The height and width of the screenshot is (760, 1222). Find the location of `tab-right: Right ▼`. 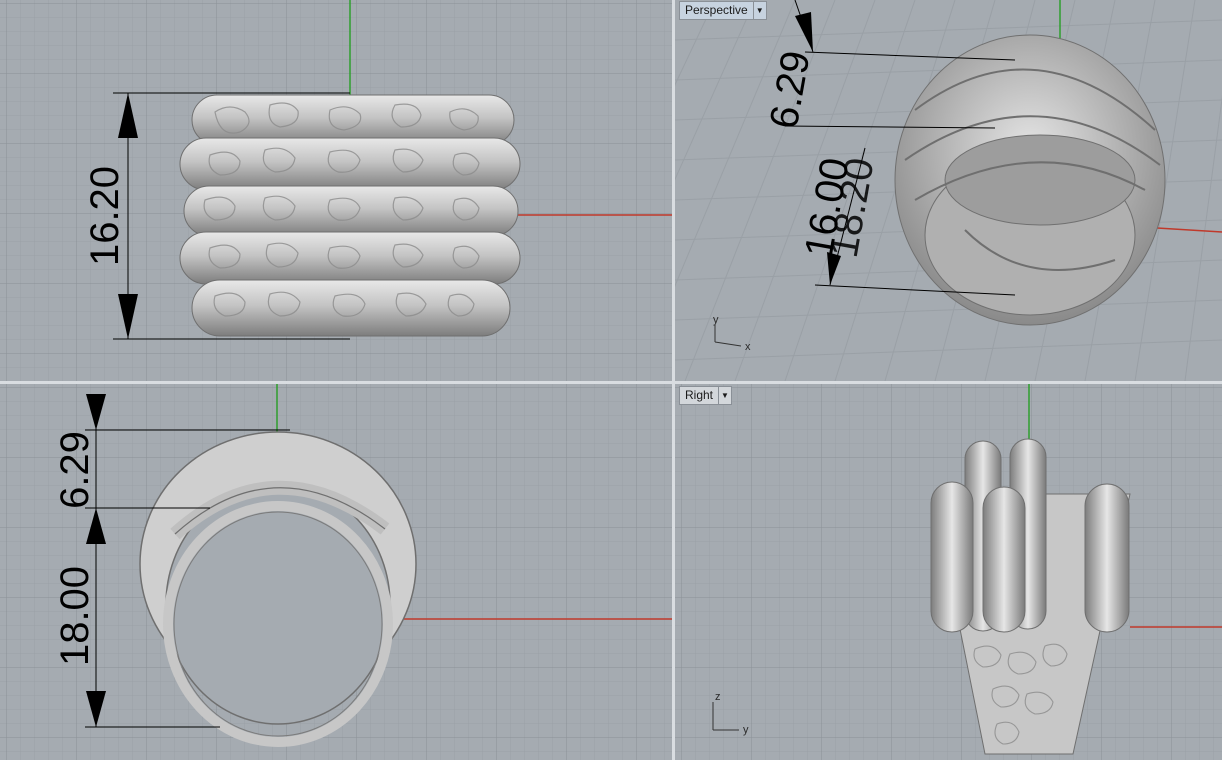

tab-right: Right ▼ is located at coordinates (706, 395).